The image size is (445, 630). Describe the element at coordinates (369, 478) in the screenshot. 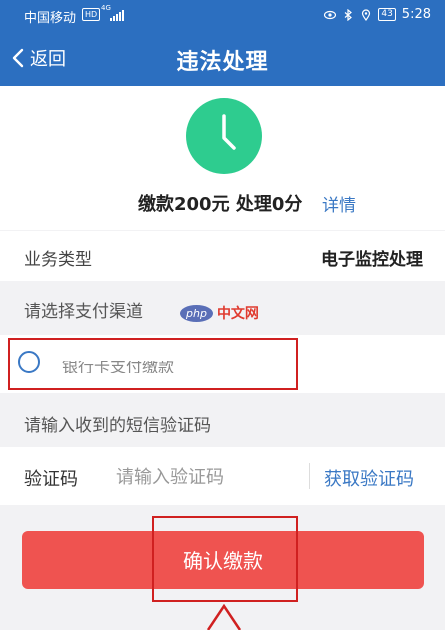

I see `get-code-button: 获取验证码` at that location.